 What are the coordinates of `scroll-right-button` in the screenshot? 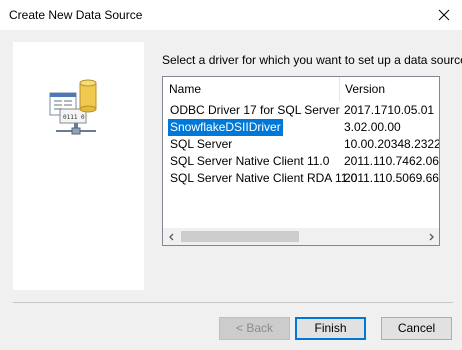 It's located at (430, 236).